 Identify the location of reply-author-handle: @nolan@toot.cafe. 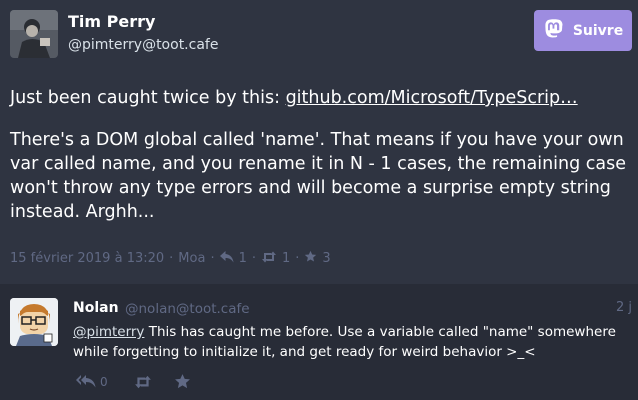
(187, 309).